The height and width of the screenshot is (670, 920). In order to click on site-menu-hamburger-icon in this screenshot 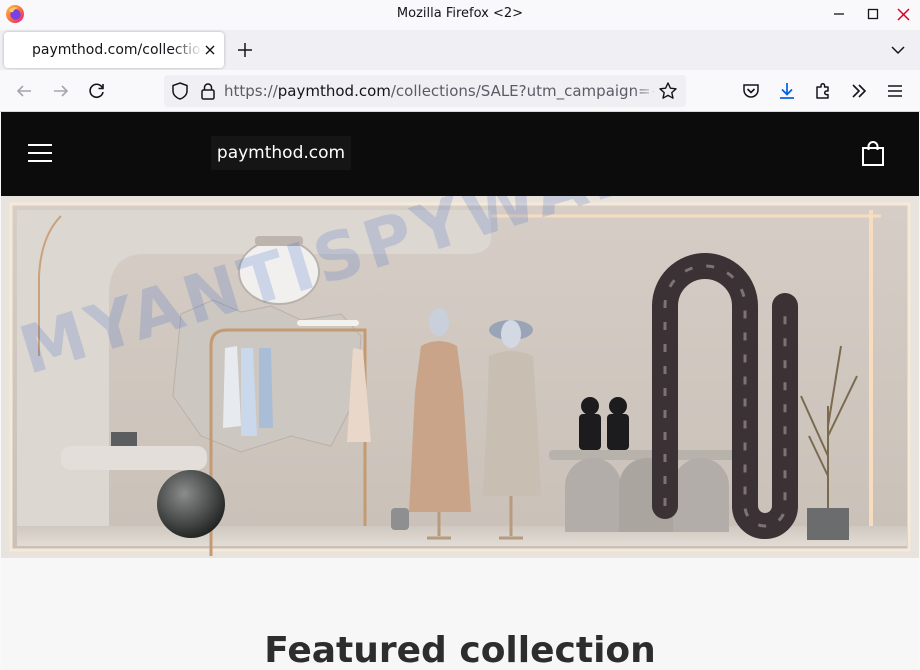, I will do `click(40, 153)`.